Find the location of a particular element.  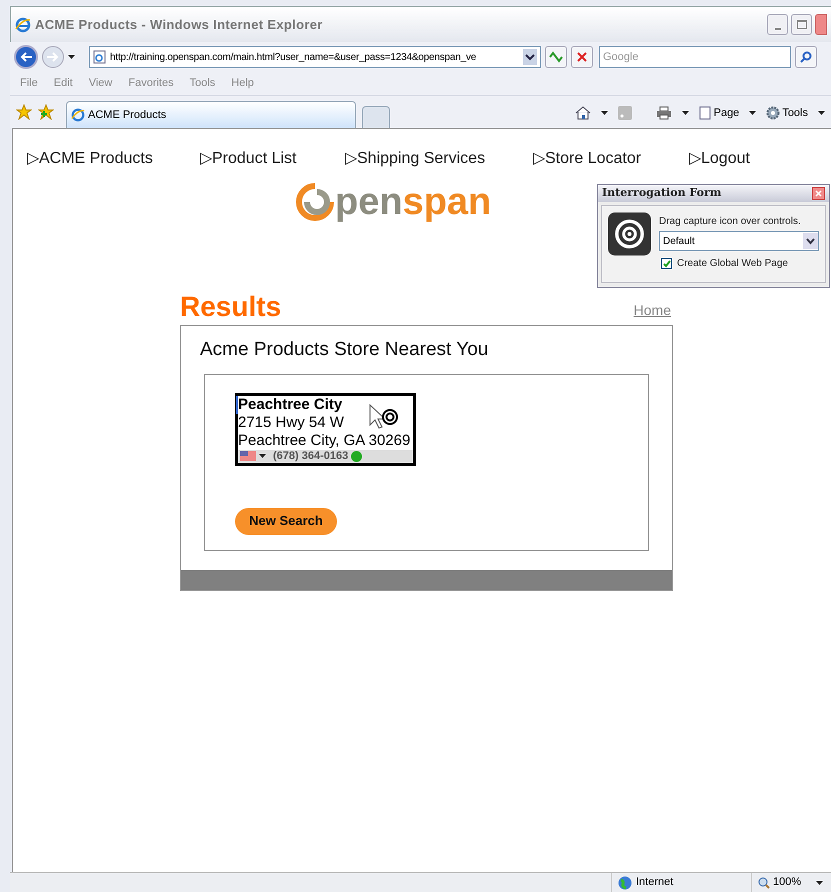

gear-icon is located at coordinates (773, 113).